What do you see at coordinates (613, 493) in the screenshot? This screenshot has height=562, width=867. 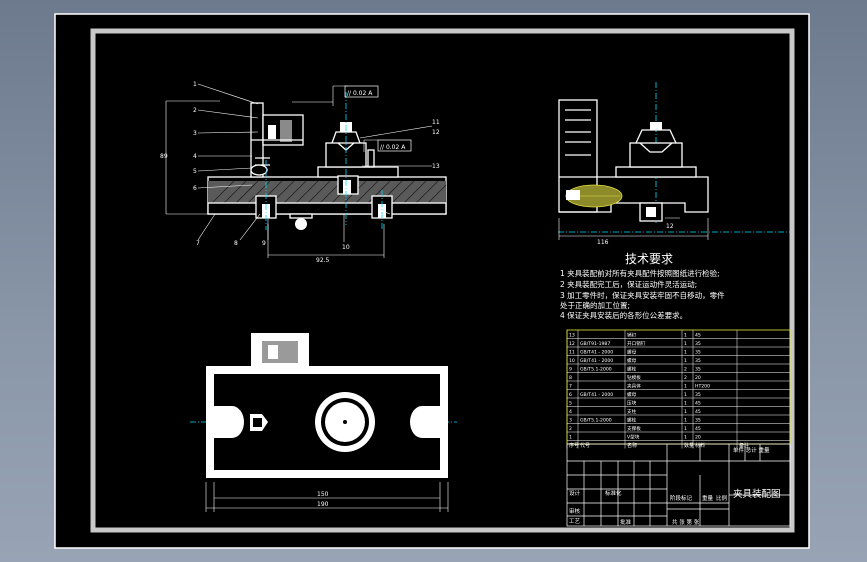 I see `svg-text: 标准化` at bounding box center [613, 493].